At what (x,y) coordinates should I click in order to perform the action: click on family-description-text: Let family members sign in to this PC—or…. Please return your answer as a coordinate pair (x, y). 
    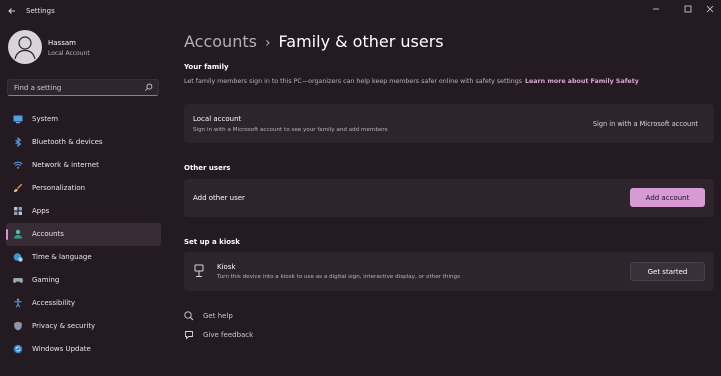
    Looking at the image, I should click on (353, 81).